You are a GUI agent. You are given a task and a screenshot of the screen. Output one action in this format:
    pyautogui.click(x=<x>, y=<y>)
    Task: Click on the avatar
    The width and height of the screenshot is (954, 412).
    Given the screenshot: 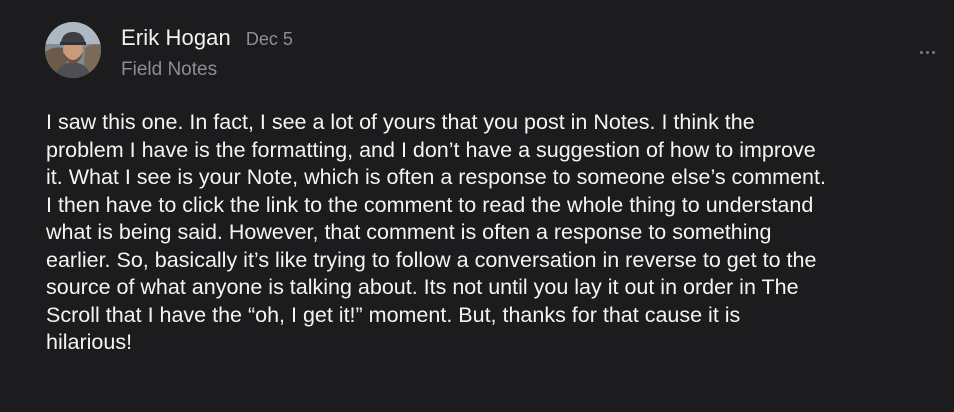 What is the action you would take?
    pyautogui.click(x=73, y=50)
    